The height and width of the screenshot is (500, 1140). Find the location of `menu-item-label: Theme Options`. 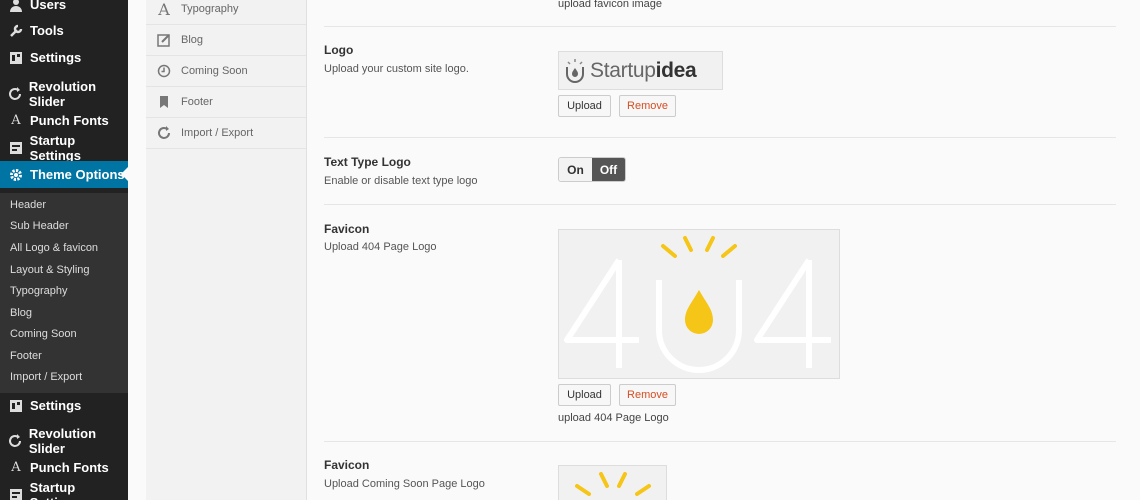

menu-item-label: Theme Options is located at coordinates (77, 174).